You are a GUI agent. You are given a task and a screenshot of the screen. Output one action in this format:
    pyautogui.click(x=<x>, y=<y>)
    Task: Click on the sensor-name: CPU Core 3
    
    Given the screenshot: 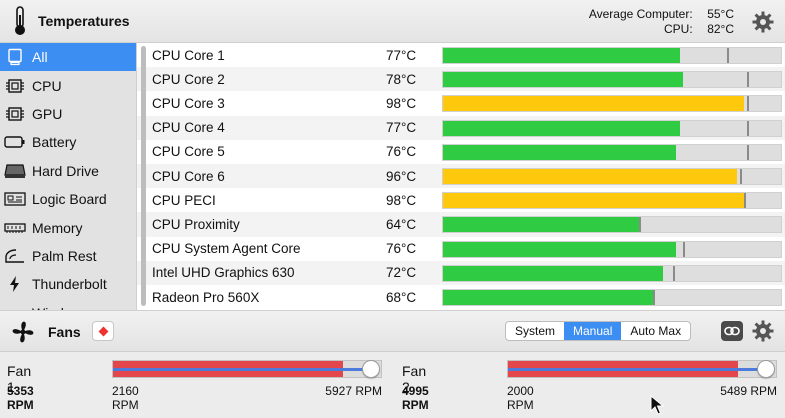 What is the action you would take?
    pyautogui.click(x=188, y=103)
    